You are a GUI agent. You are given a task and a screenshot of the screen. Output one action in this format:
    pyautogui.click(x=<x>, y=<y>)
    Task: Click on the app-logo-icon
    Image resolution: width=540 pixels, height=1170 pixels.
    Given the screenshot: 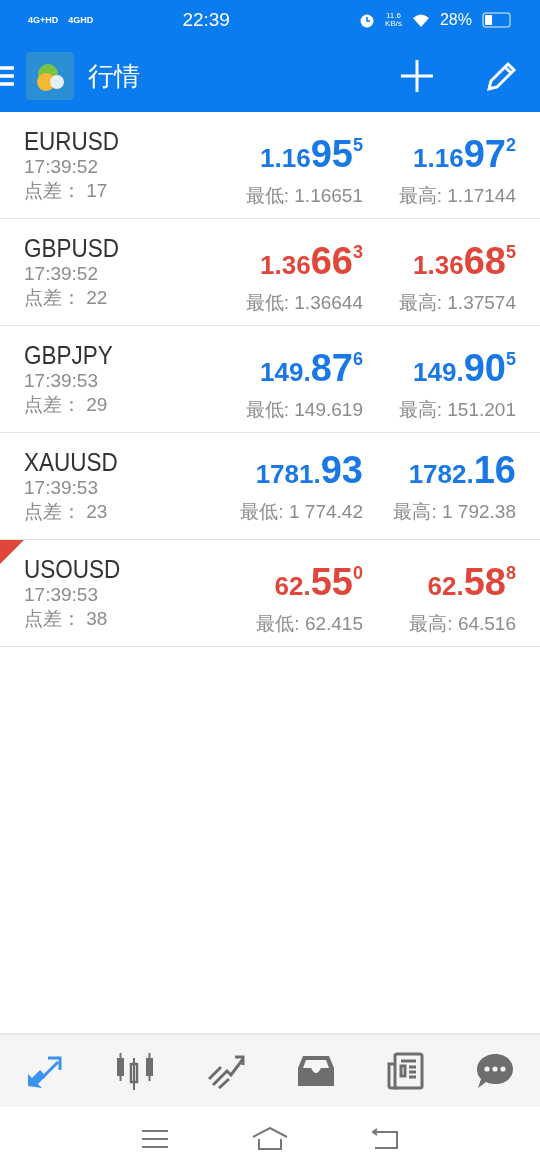 What is the action you would take?
    pyautogui.click(x=50, y=76)
    